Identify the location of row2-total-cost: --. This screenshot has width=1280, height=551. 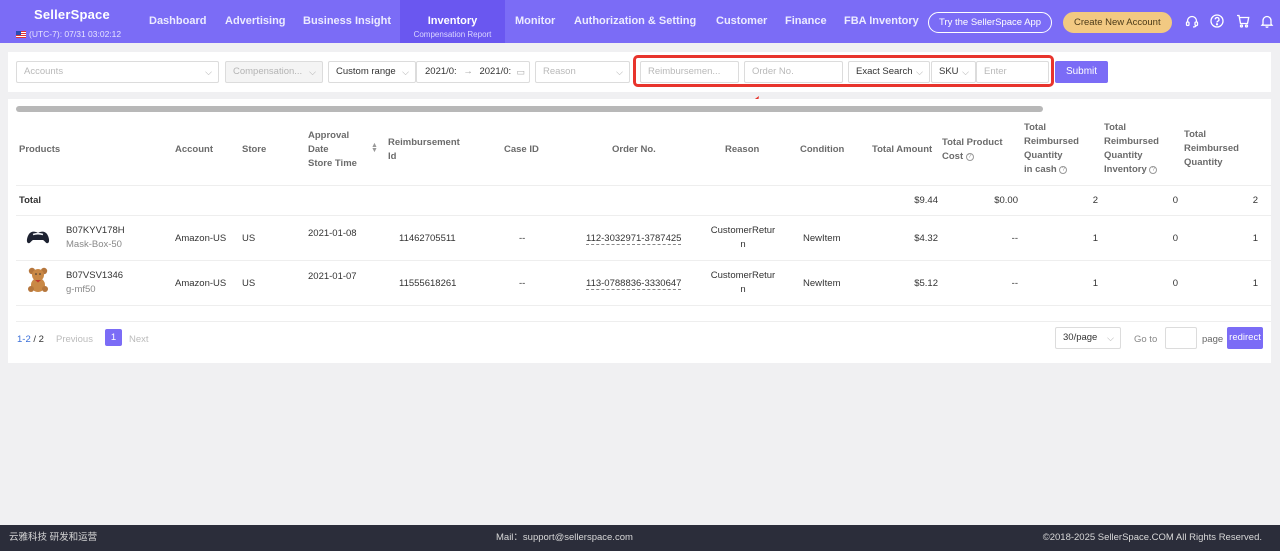
(1014, 283).